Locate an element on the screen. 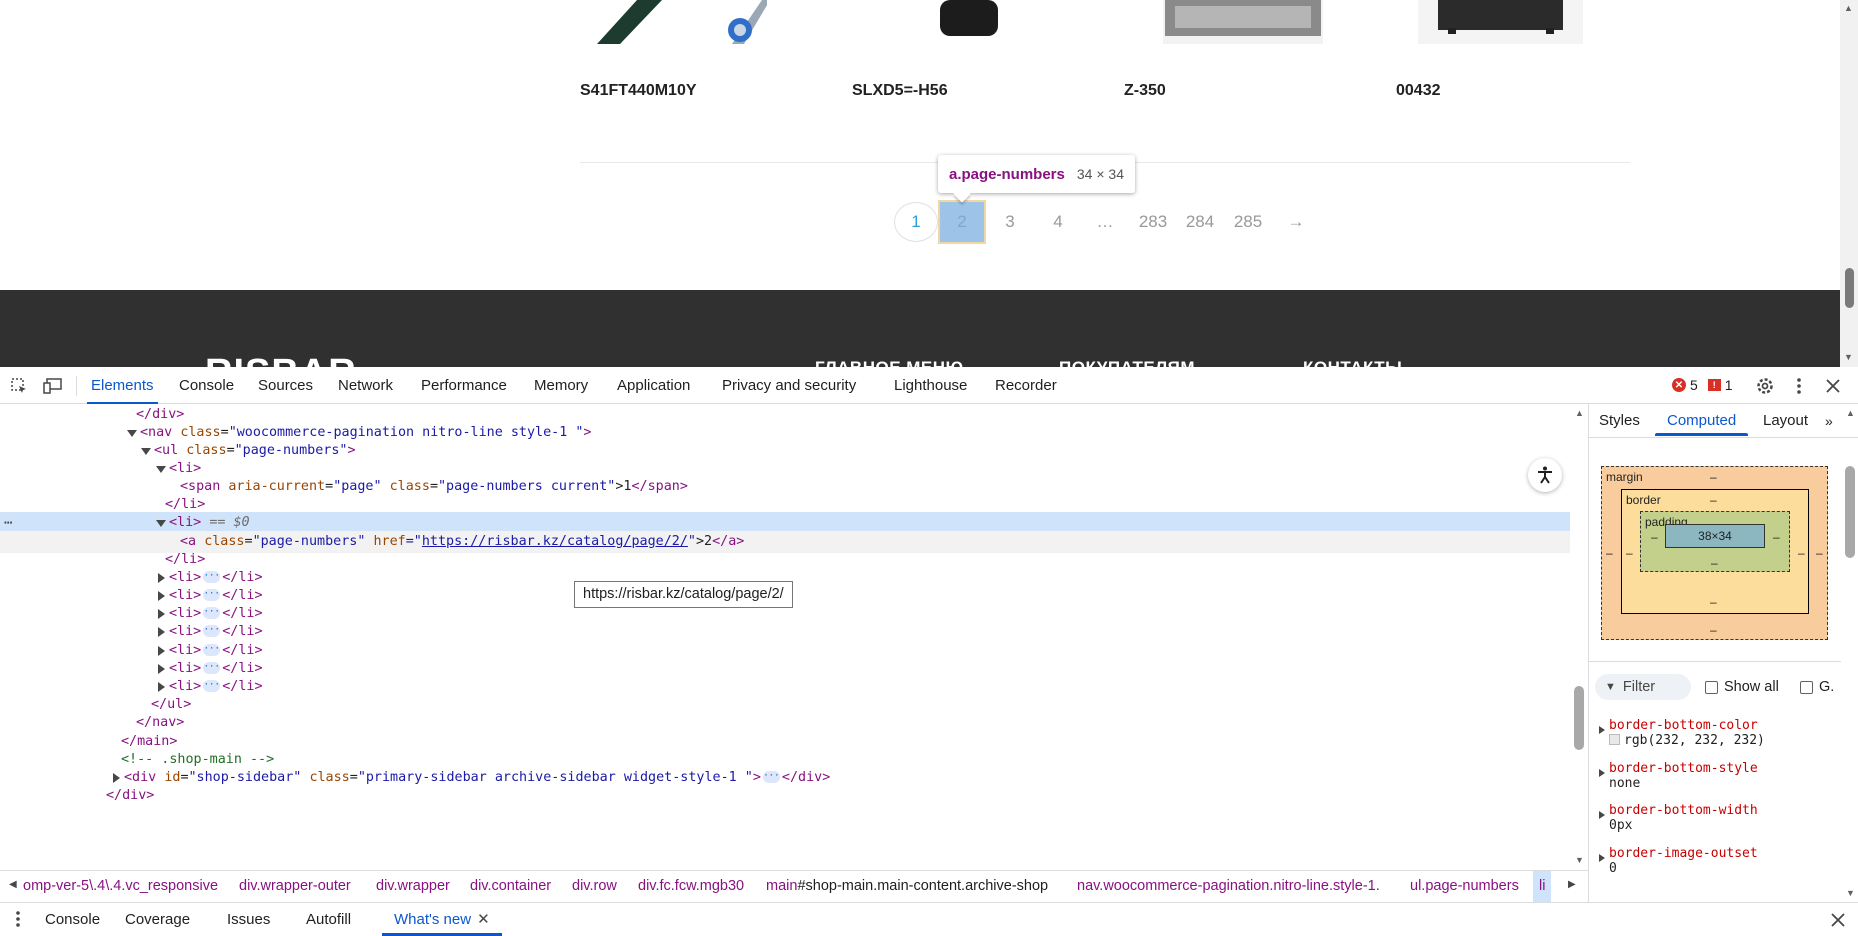 The height and width of the screenshot is (936, 1858). product-image-rack is located at coordinates (1500, 22).